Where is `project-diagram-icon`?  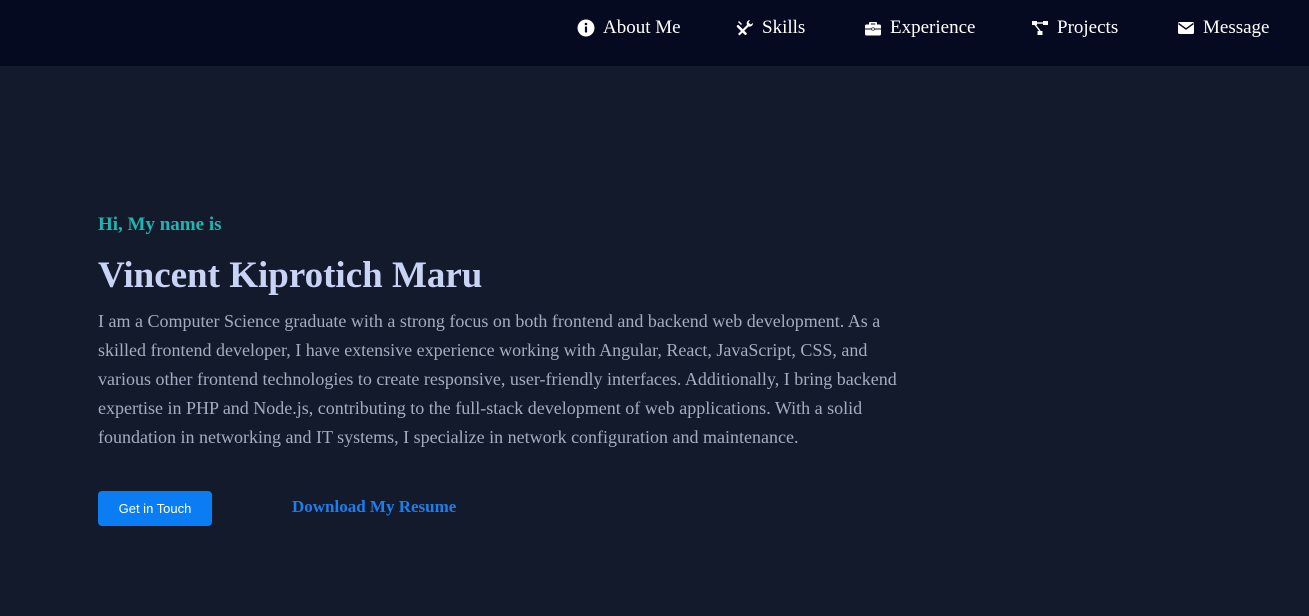 project-diagram-icon is located at coordinates (1040, 28).